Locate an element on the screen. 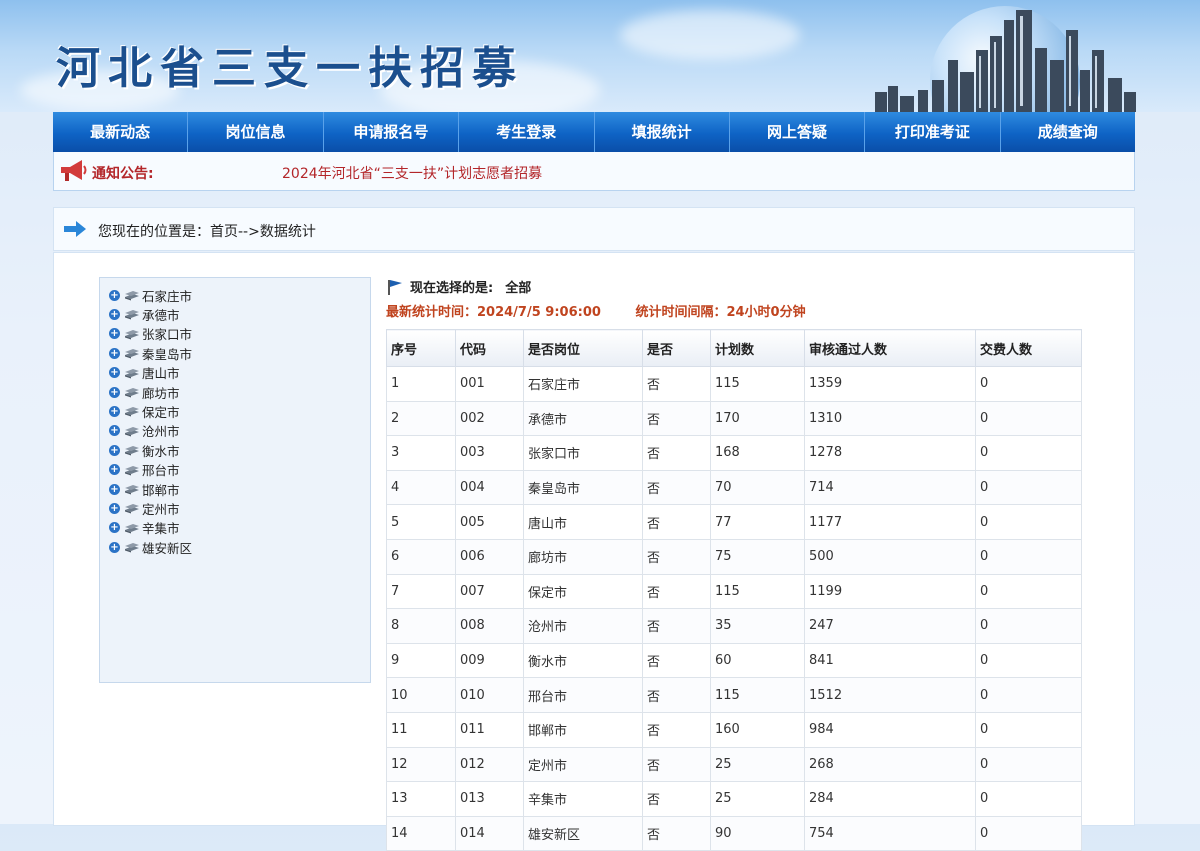  stats-interval: 统计时间间隔：24小时0分钟 is located at coordinates (720, 312).